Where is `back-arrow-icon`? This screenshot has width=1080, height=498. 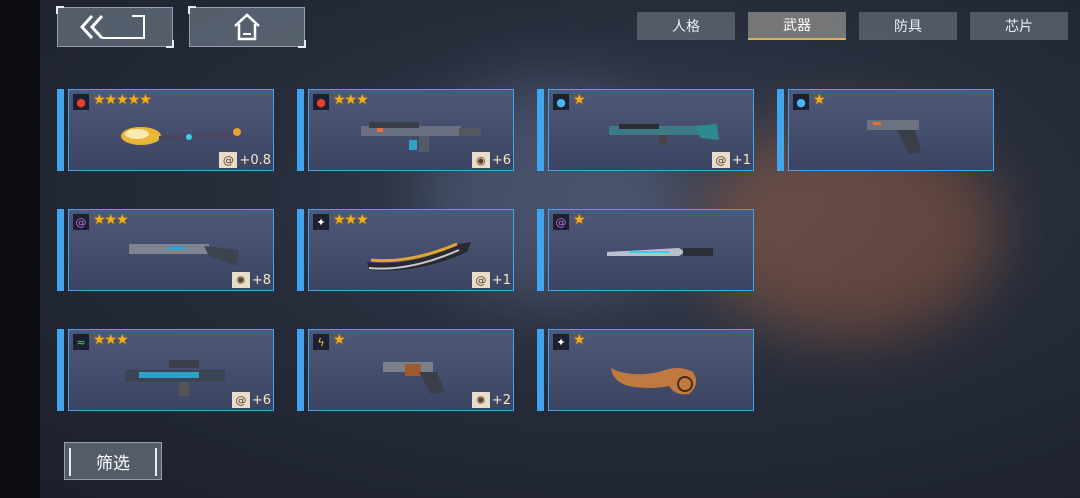 back-arrow-icon is located at coordinates (112, 27).